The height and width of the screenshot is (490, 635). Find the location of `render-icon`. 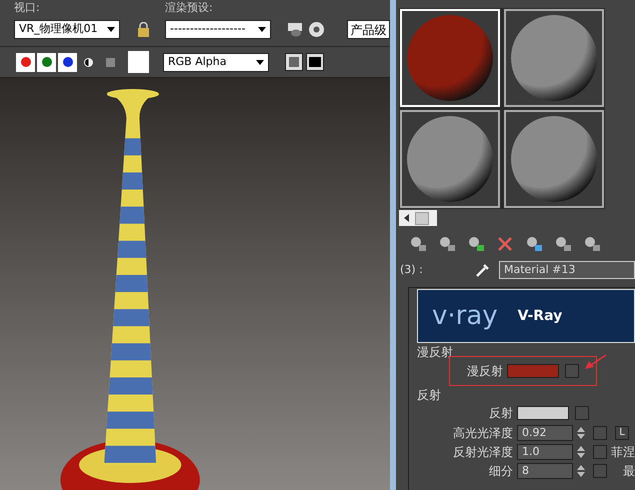

render-icon is located at coordinates (316, 29).